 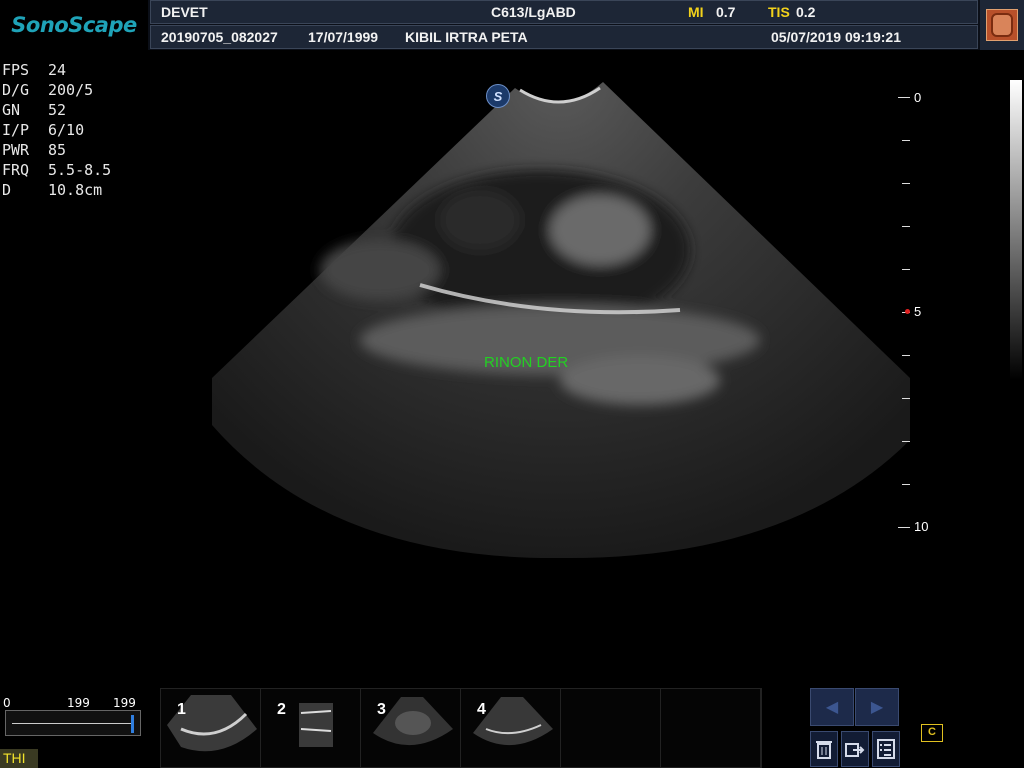 I want to click on thumbnail-strip: 1 2 3 4, so click(x=461, y=728).